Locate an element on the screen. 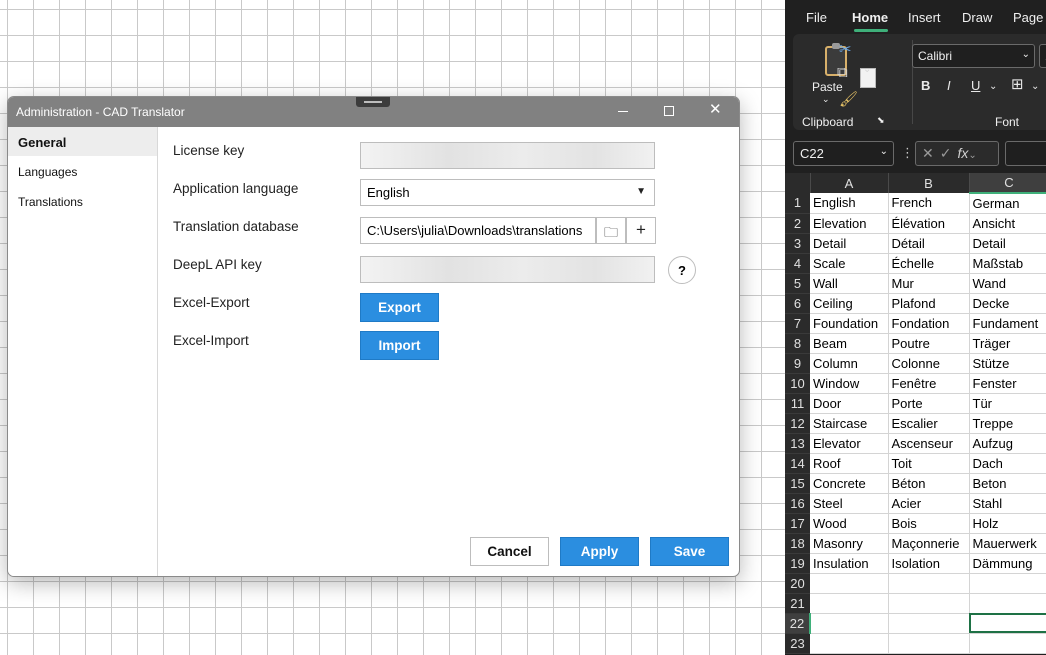 Image resolution: width=1046 pixels, height=655 pixels. export-button: Export is located at coordinates (399, 307).